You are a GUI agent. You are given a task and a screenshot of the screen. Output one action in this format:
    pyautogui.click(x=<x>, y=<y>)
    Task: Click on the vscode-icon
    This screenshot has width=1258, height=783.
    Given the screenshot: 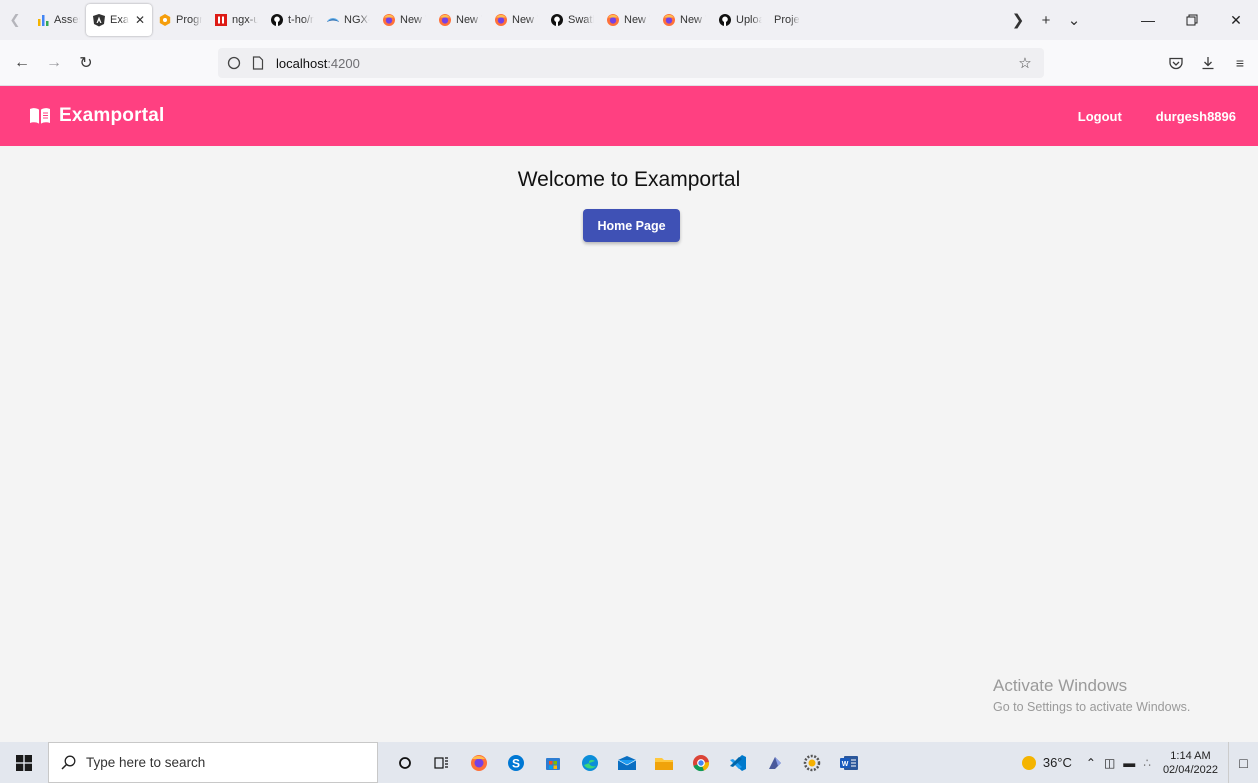 What is the action you would take?
    pyautogui.click(x=737, y=762)
    